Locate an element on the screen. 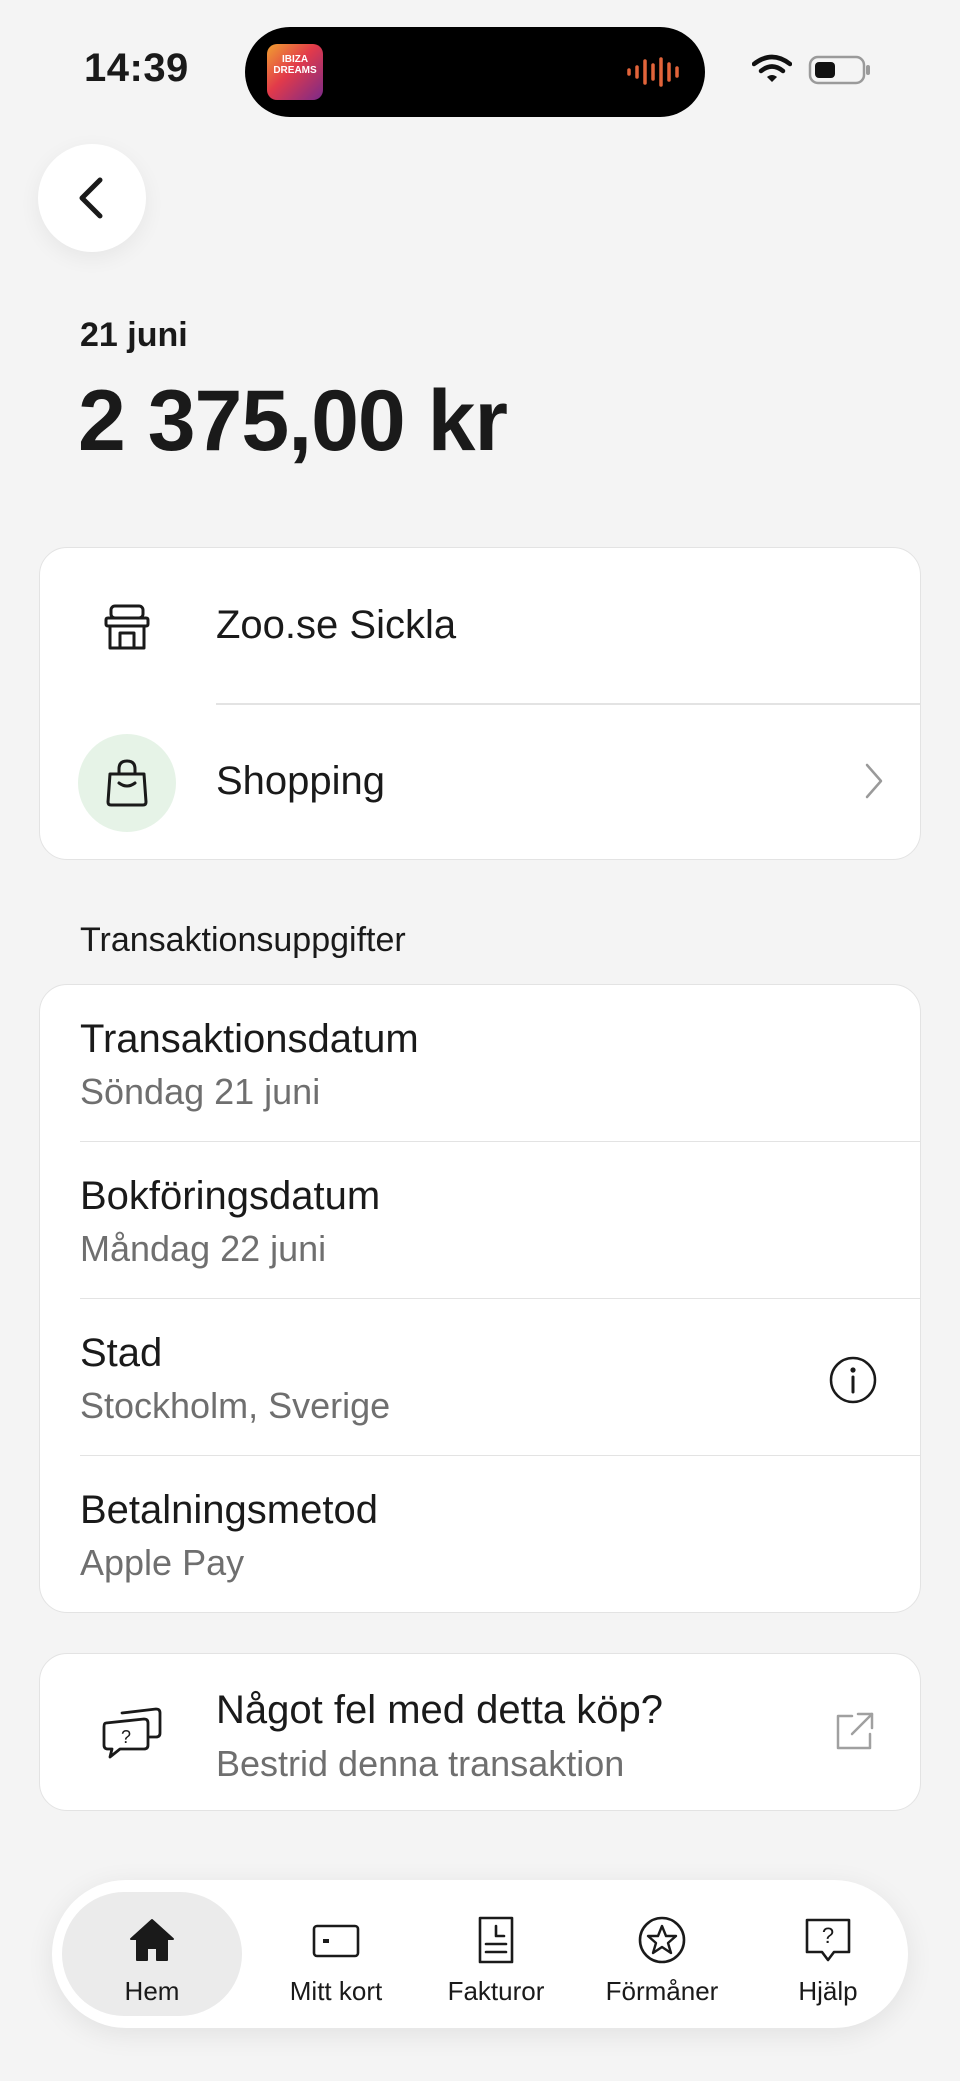 The image size is (960, 2081). merchant-name: Zoo.se Sickla is located at coordinates (336, 625).